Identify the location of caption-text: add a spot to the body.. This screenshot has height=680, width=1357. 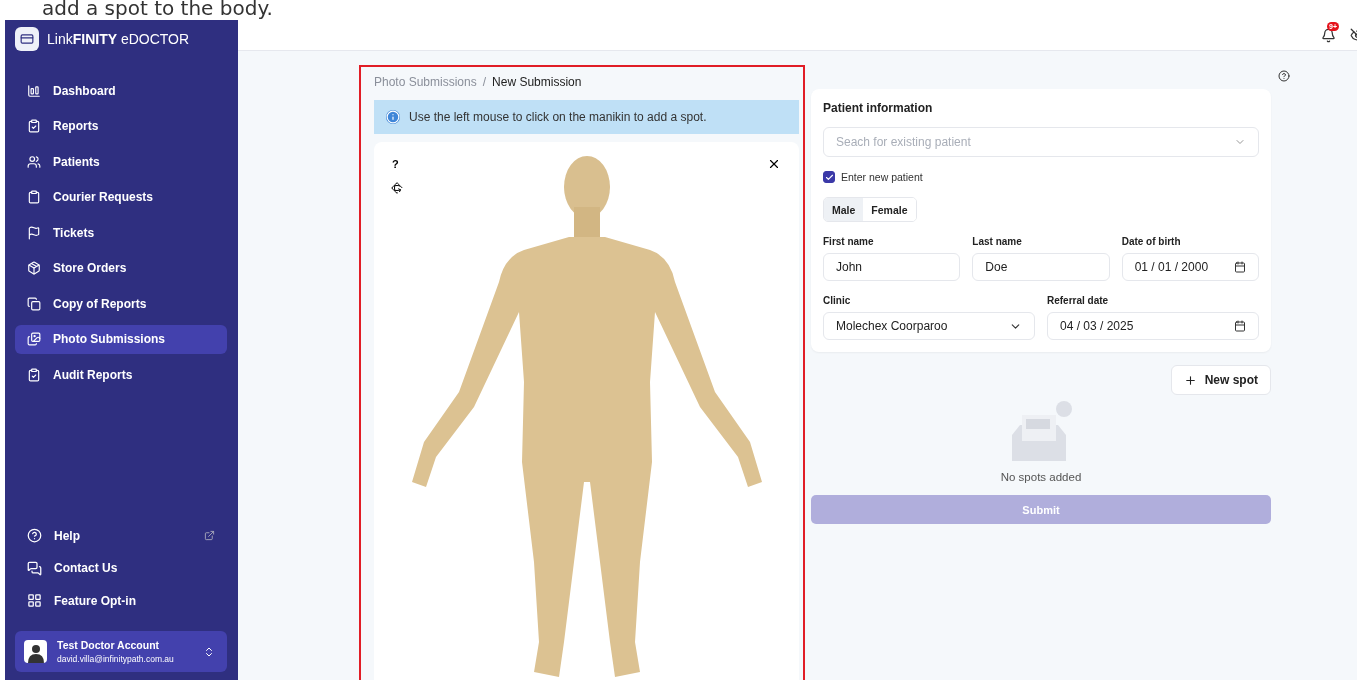
(157, 10).